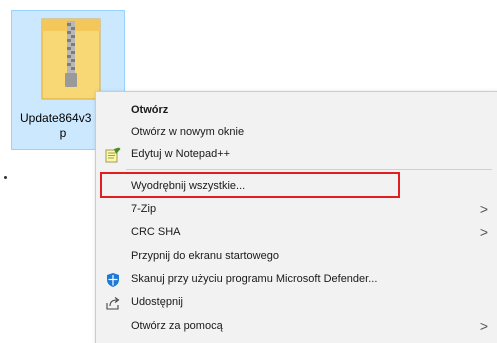 The image size is (497, 343). I want to click on menu-item-label: Edytuj w Notepad++, so click(181, 154).